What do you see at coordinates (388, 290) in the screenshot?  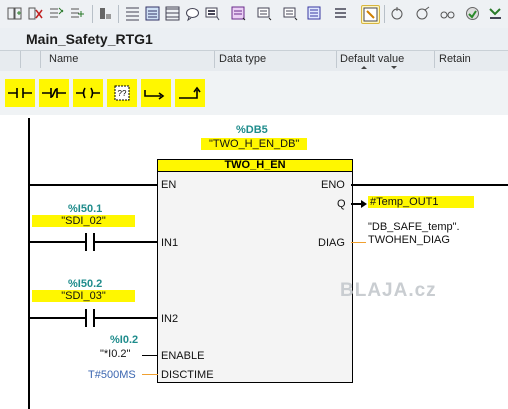 I see `watermark: BLAJA.cz` at bounding box center [388, 290].